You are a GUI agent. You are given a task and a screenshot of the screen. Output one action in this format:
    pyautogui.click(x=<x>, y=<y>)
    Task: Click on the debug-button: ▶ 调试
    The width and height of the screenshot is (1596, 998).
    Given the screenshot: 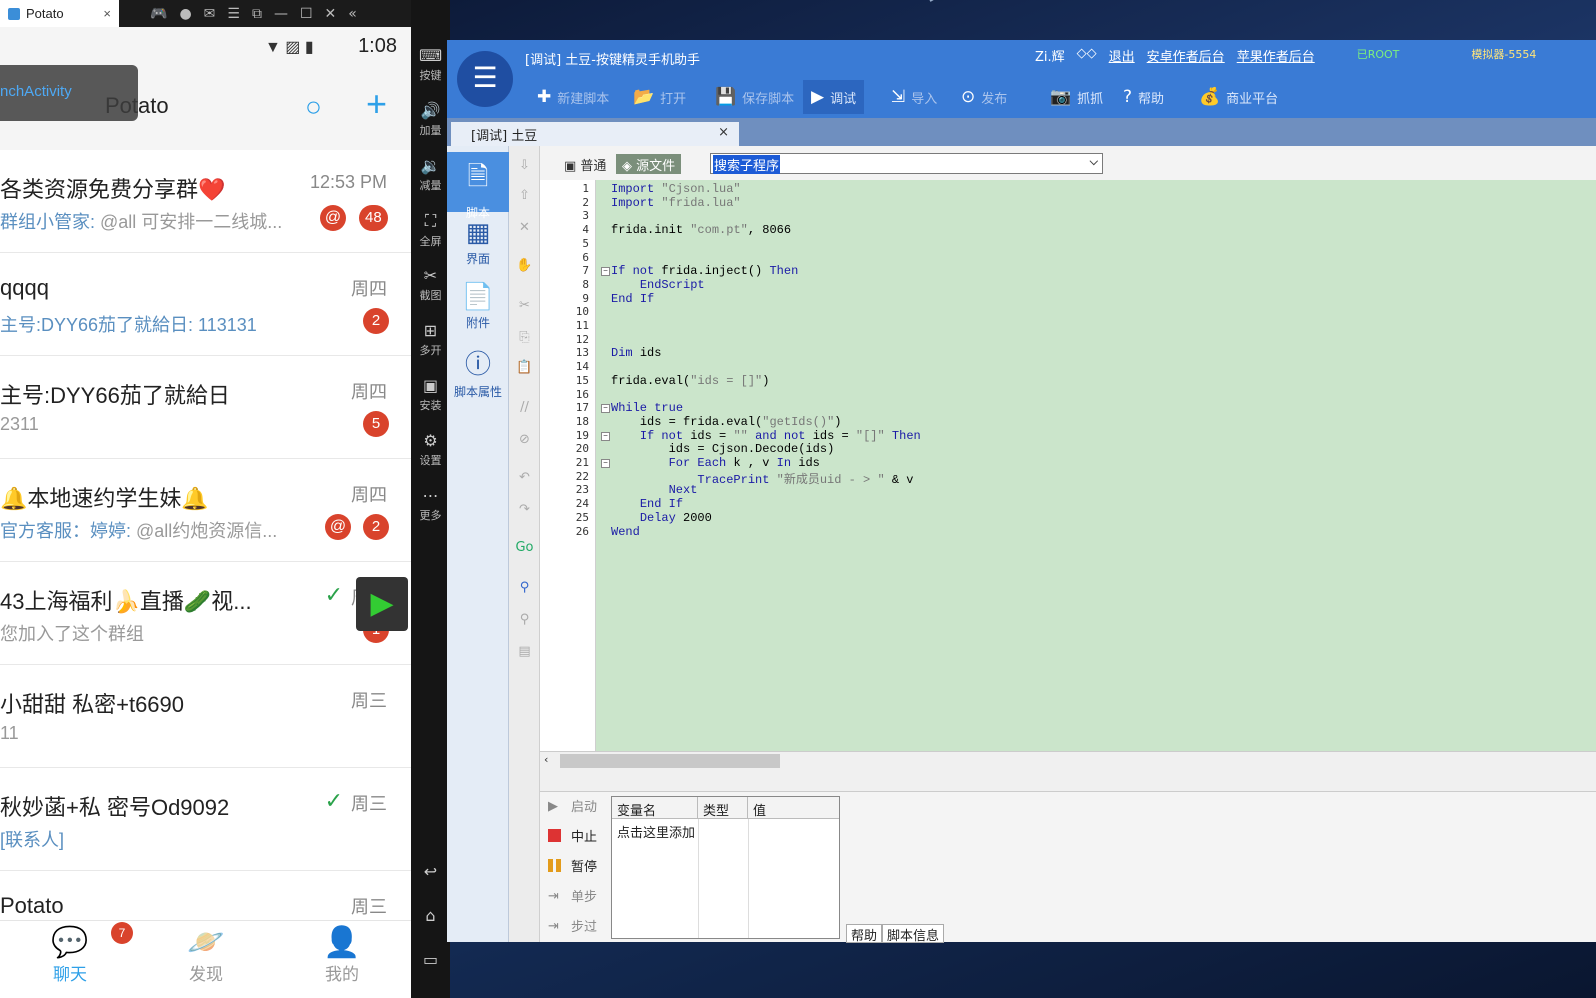 What is the action you would take?
    pyautogui.click(x=834, y=97)
    